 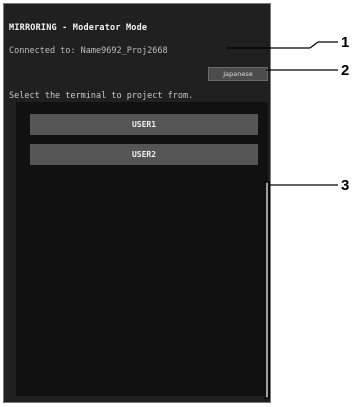 I want to click on user1-button: USER1, so click(x=144, y=124).